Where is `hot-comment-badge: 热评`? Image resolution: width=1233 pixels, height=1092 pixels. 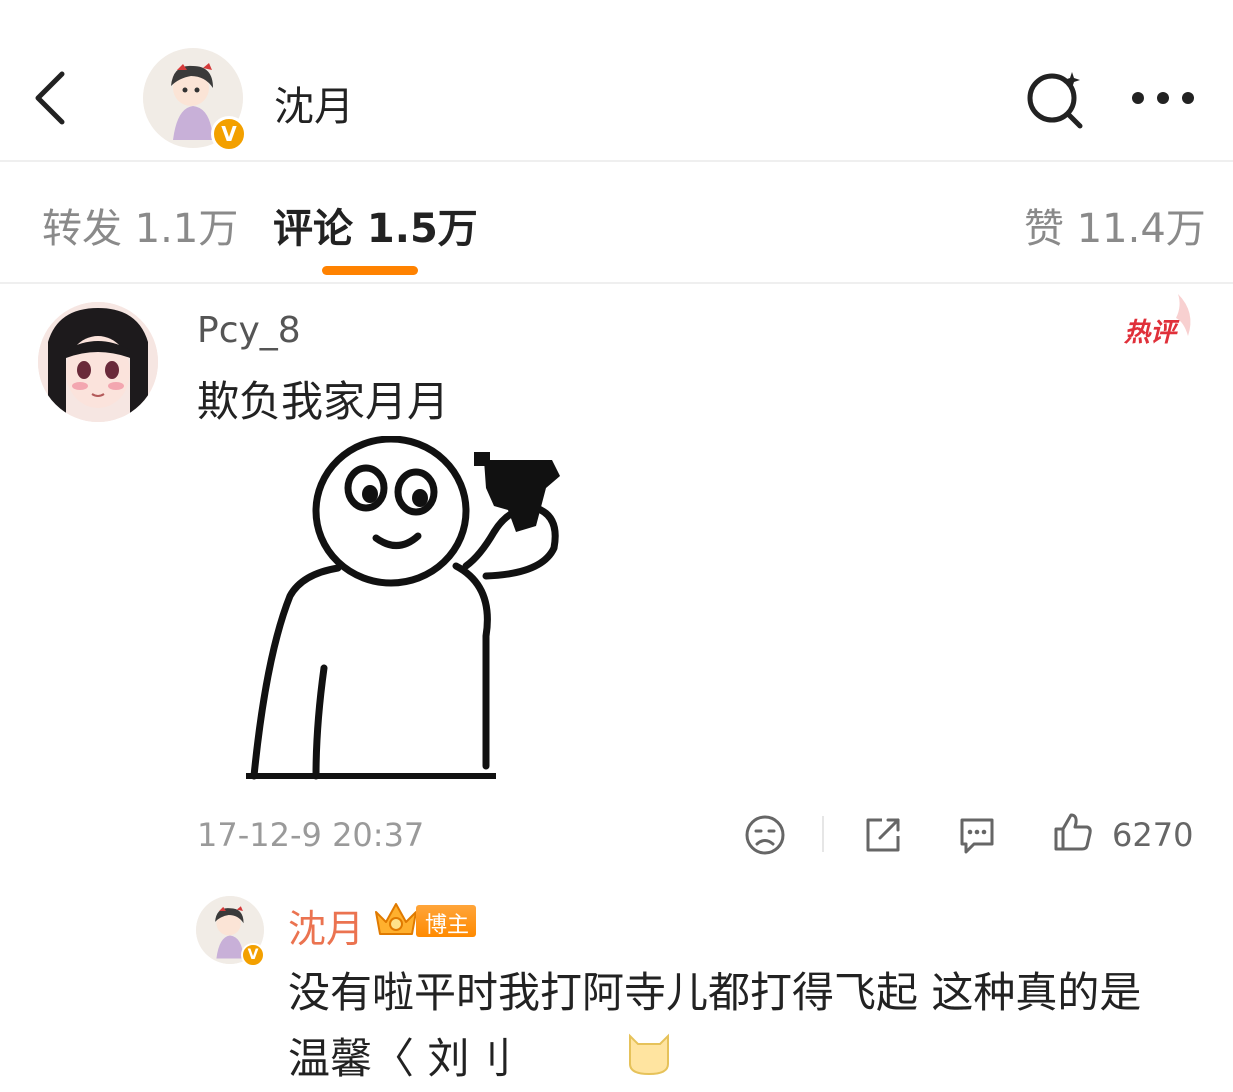
hot-comment-badge: 热评 is located at coordinates (1150, 333).